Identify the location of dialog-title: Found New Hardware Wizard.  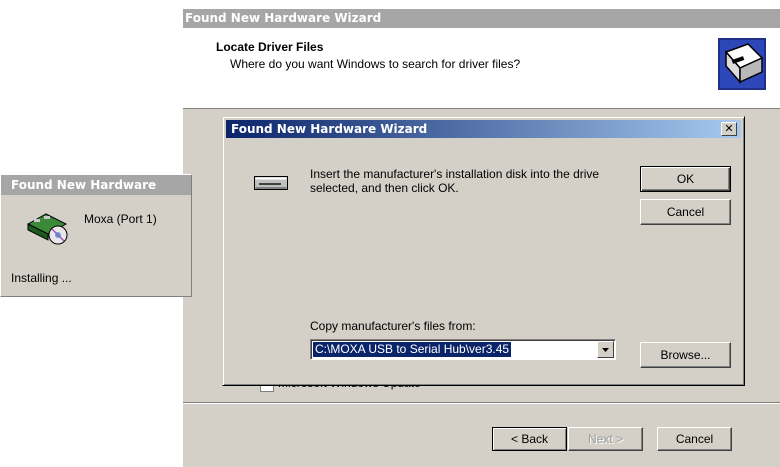
(329, 129).